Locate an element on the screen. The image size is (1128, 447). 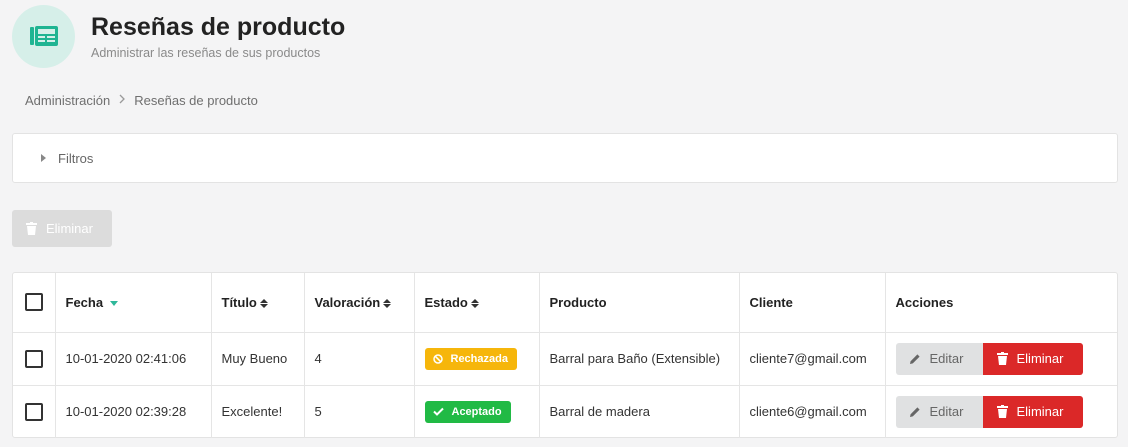
caret-right-icon is located at coordinates (43, 158).